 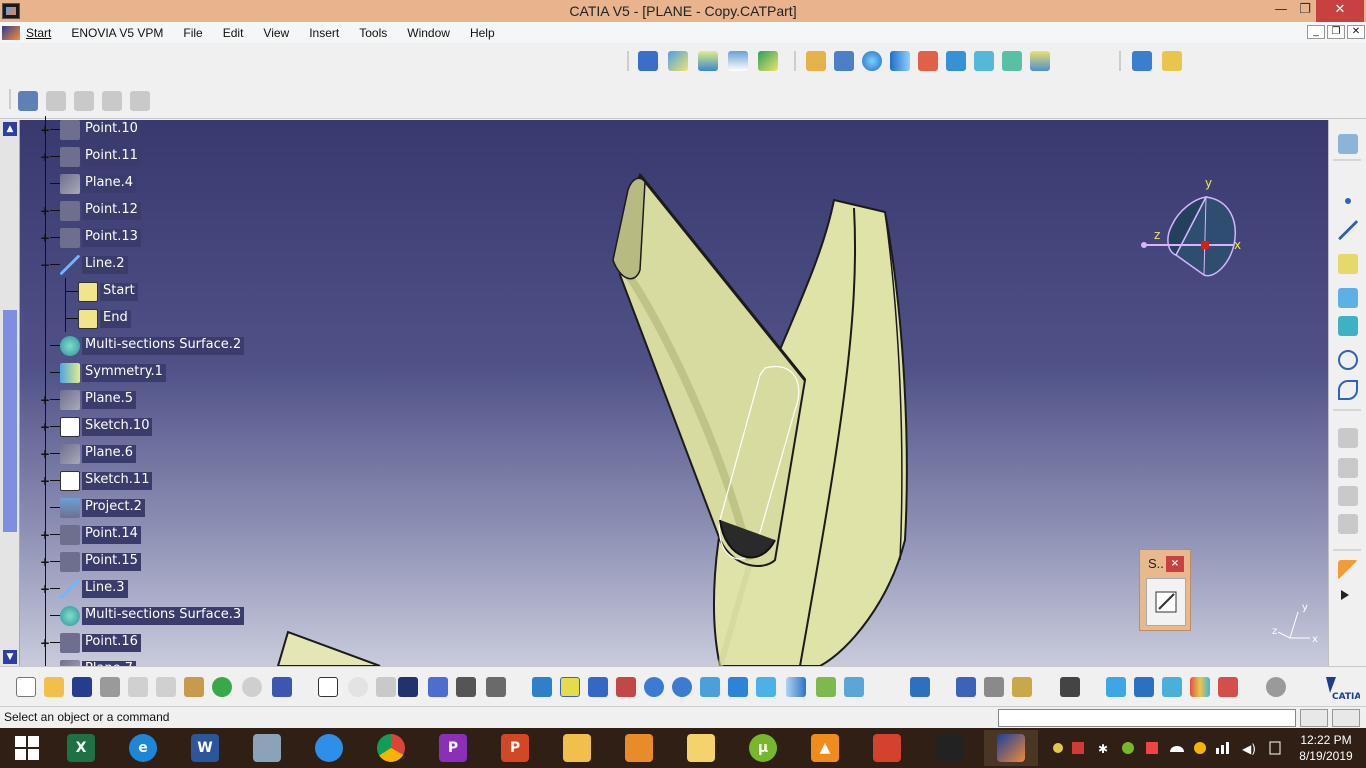 I want to click on catia-taskbar-icon, so click(x=1011, y=748).